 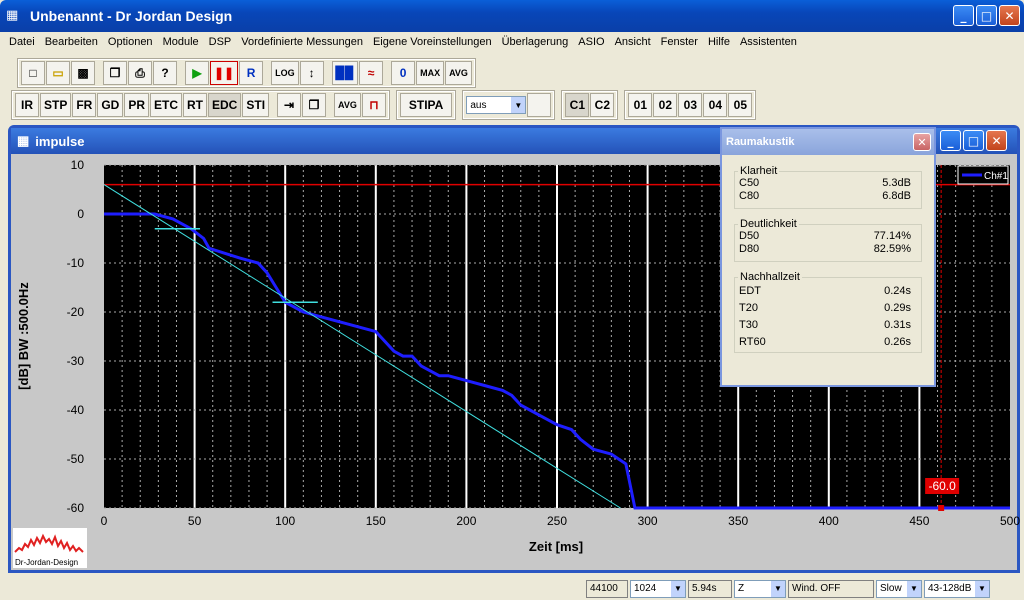 I want to click on t20-label: T20, so click(x=748, y=308).